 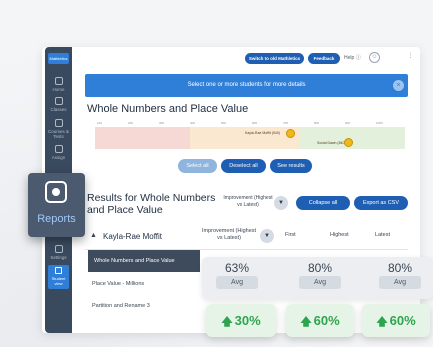 I want to click on range-tick: 300, so click(x=162, y=123).